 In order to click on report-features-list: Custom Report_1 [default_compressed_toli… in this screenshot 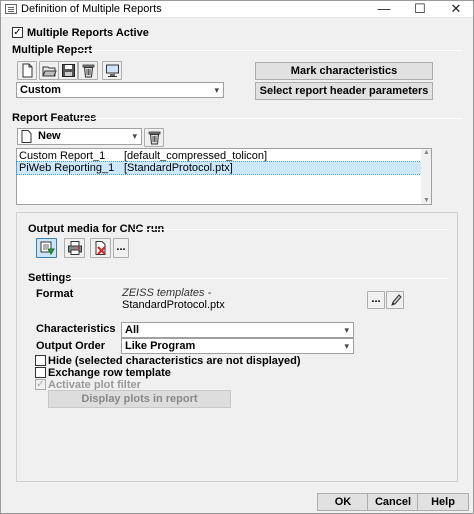, I will do `click(224, 176)`.